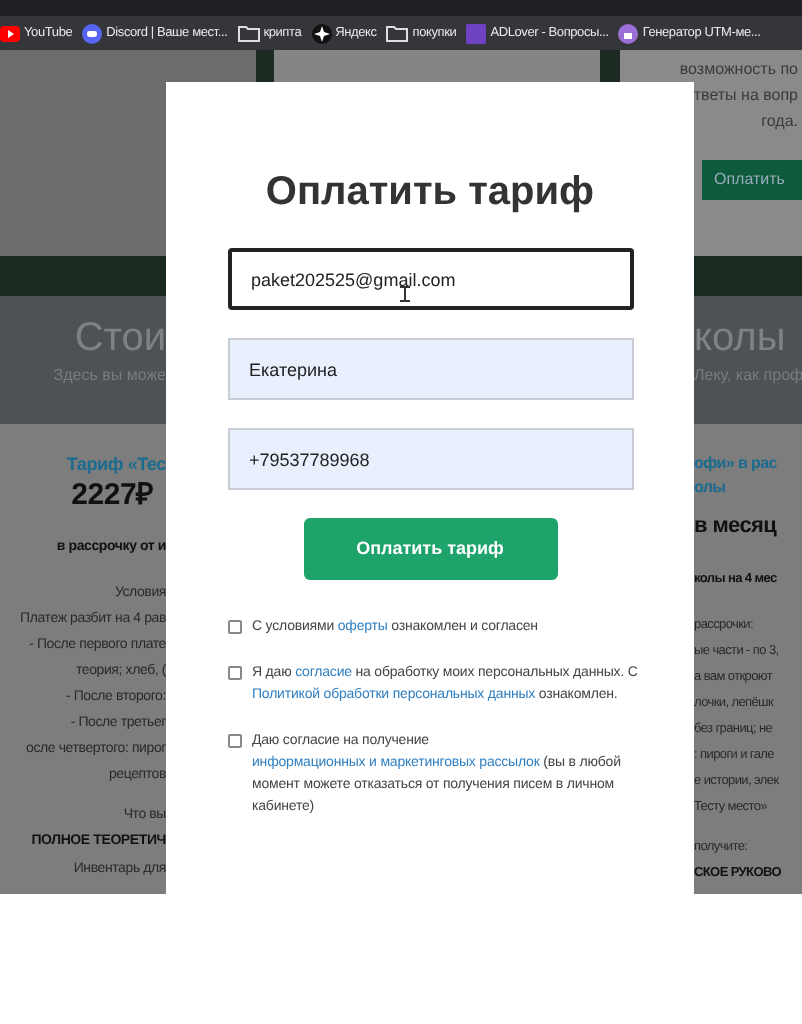  What do you see at coordinates (430, 193) in the screenshot?
I see `modal-title: Оплатить тариф` at bounding box center [430, 193].